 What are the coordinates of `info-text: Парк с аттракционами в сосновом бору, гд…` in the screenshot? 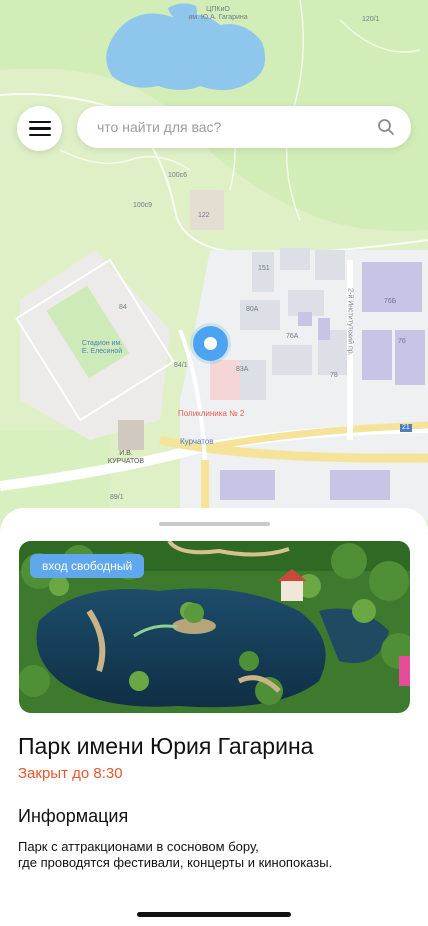 It's located at (175, 854).